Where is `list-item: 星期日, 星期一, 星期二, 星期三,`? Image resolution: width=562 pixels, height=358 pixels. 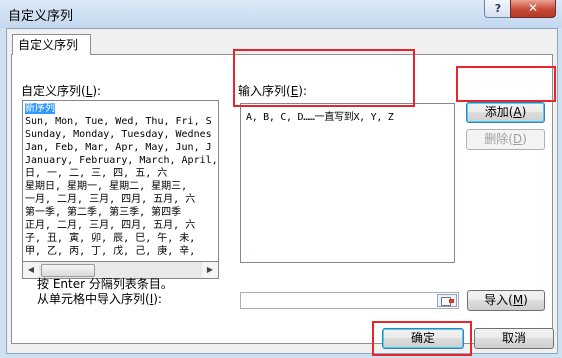
list-item: 星期日, 星期一, 星期二, 星期三, is located at coordinates (106, 186).